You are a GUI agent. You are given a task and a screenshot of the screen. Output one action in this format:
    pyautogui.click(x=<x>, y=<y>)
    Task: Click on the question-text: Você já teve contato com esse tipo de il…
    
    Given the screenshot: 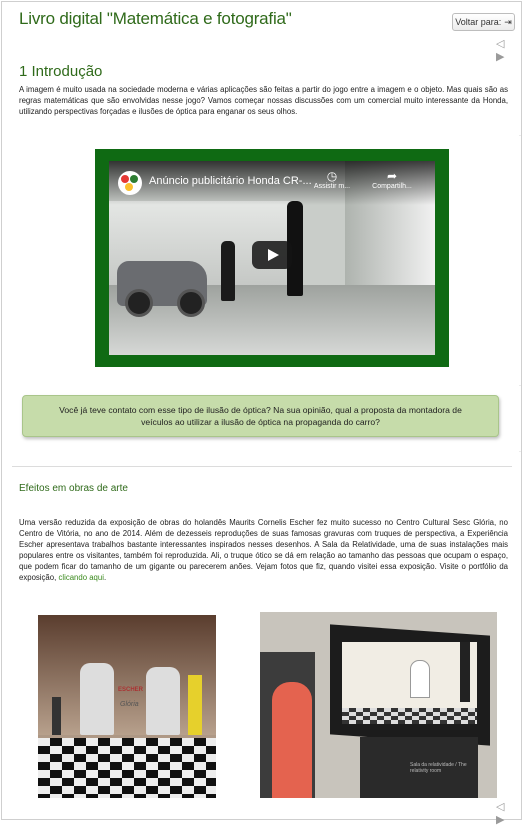 What is the action you would take?
    pyautogui.click(x=260, y=416)
    